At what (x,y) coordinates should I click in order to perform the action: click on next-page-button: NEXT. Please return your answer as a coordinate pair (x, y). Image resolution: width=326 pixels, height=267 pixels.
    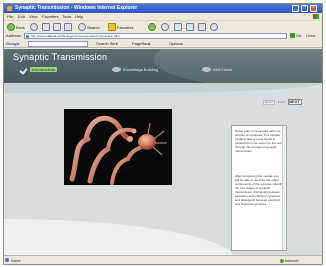
    Looking at the image, I should click on (294, 102).